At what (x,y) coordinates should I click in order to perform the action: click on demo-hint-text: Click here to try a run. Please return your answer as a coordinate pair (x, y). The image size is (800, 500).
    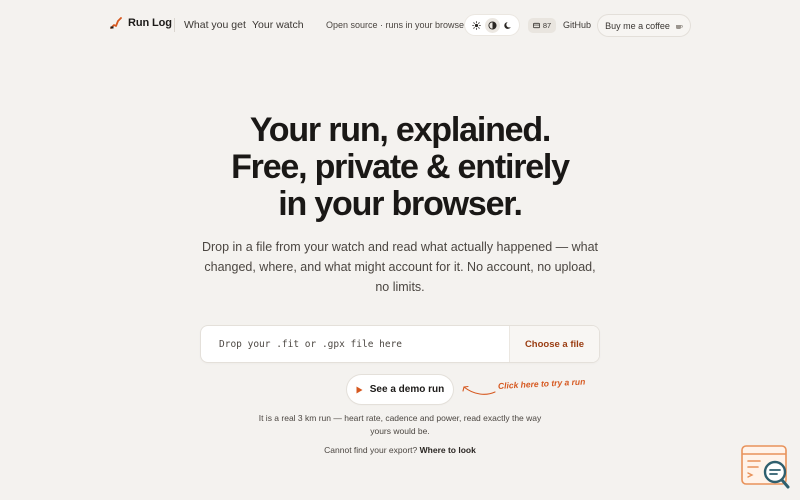
    Looking at the image, I should click on (541, 383).